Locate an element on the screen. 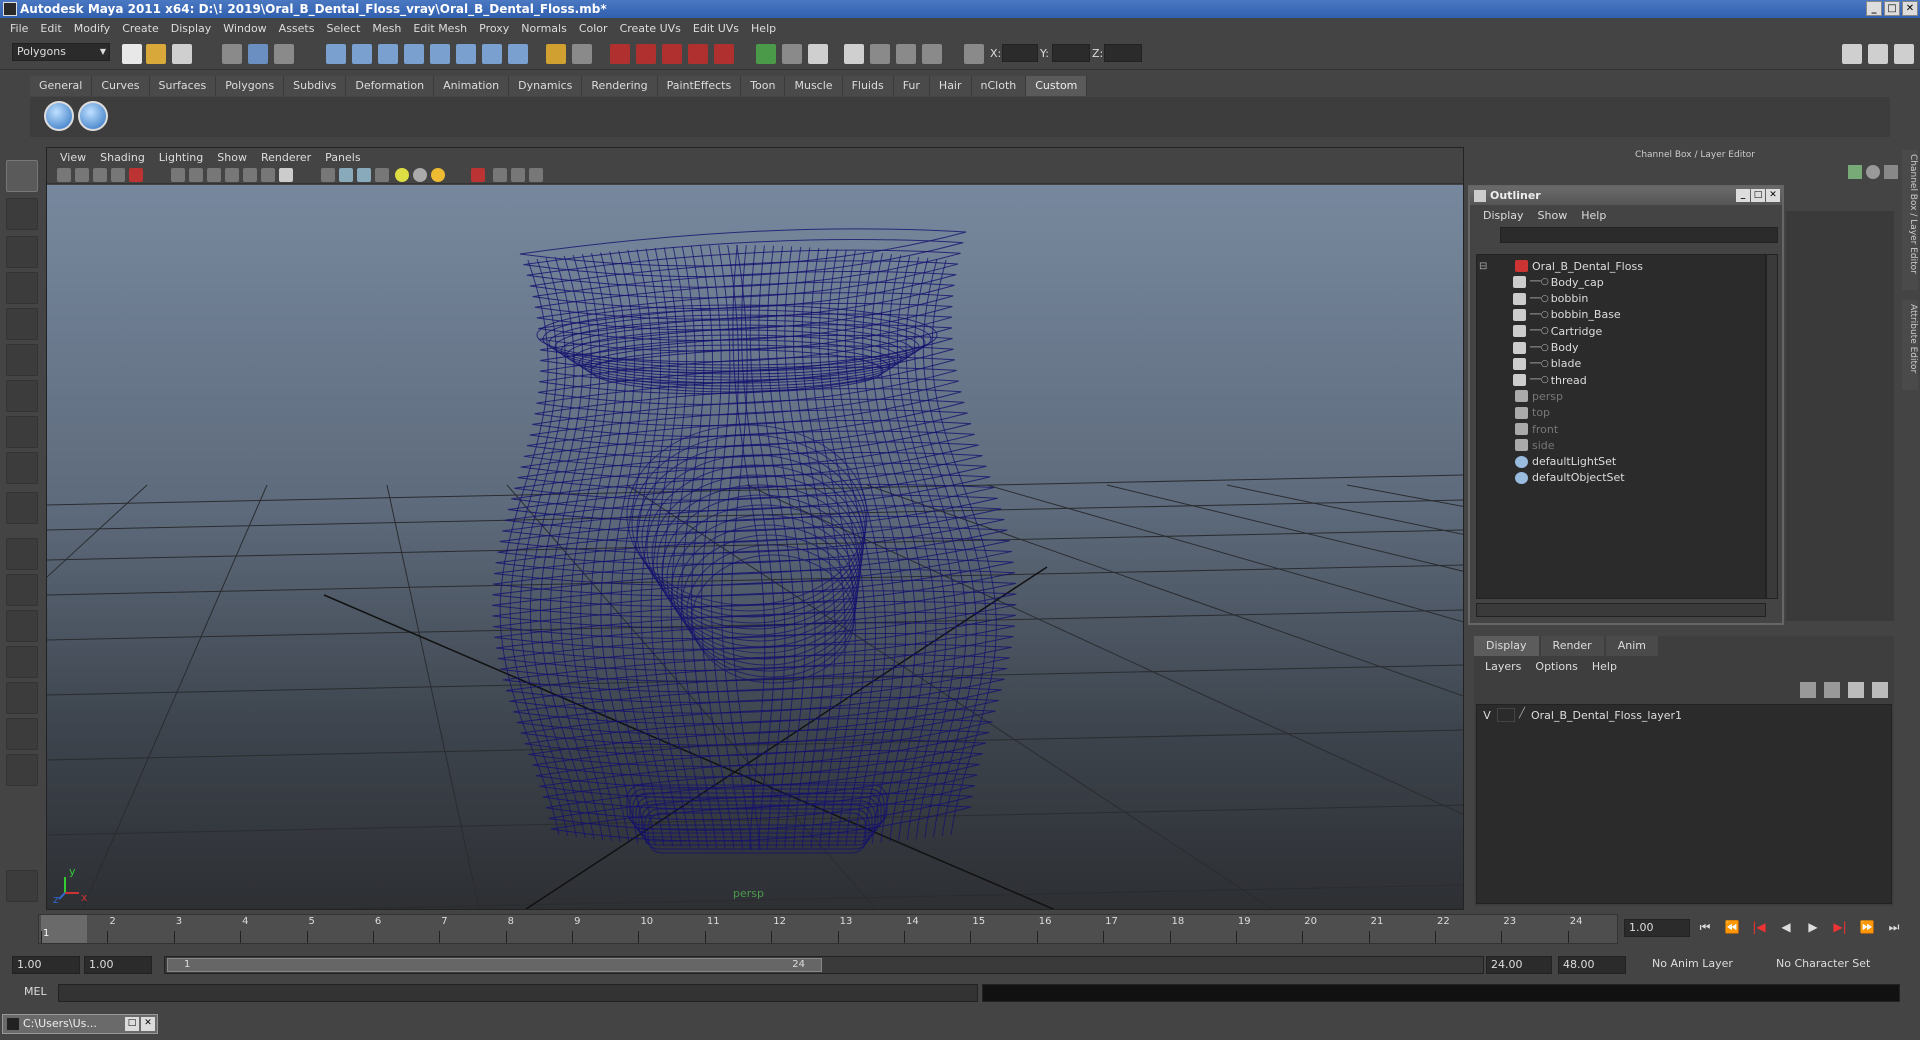 The width and height of the screenshot is (1920, 1040). layer-tab-anim: Anim is located at coordinates (1631, 646).